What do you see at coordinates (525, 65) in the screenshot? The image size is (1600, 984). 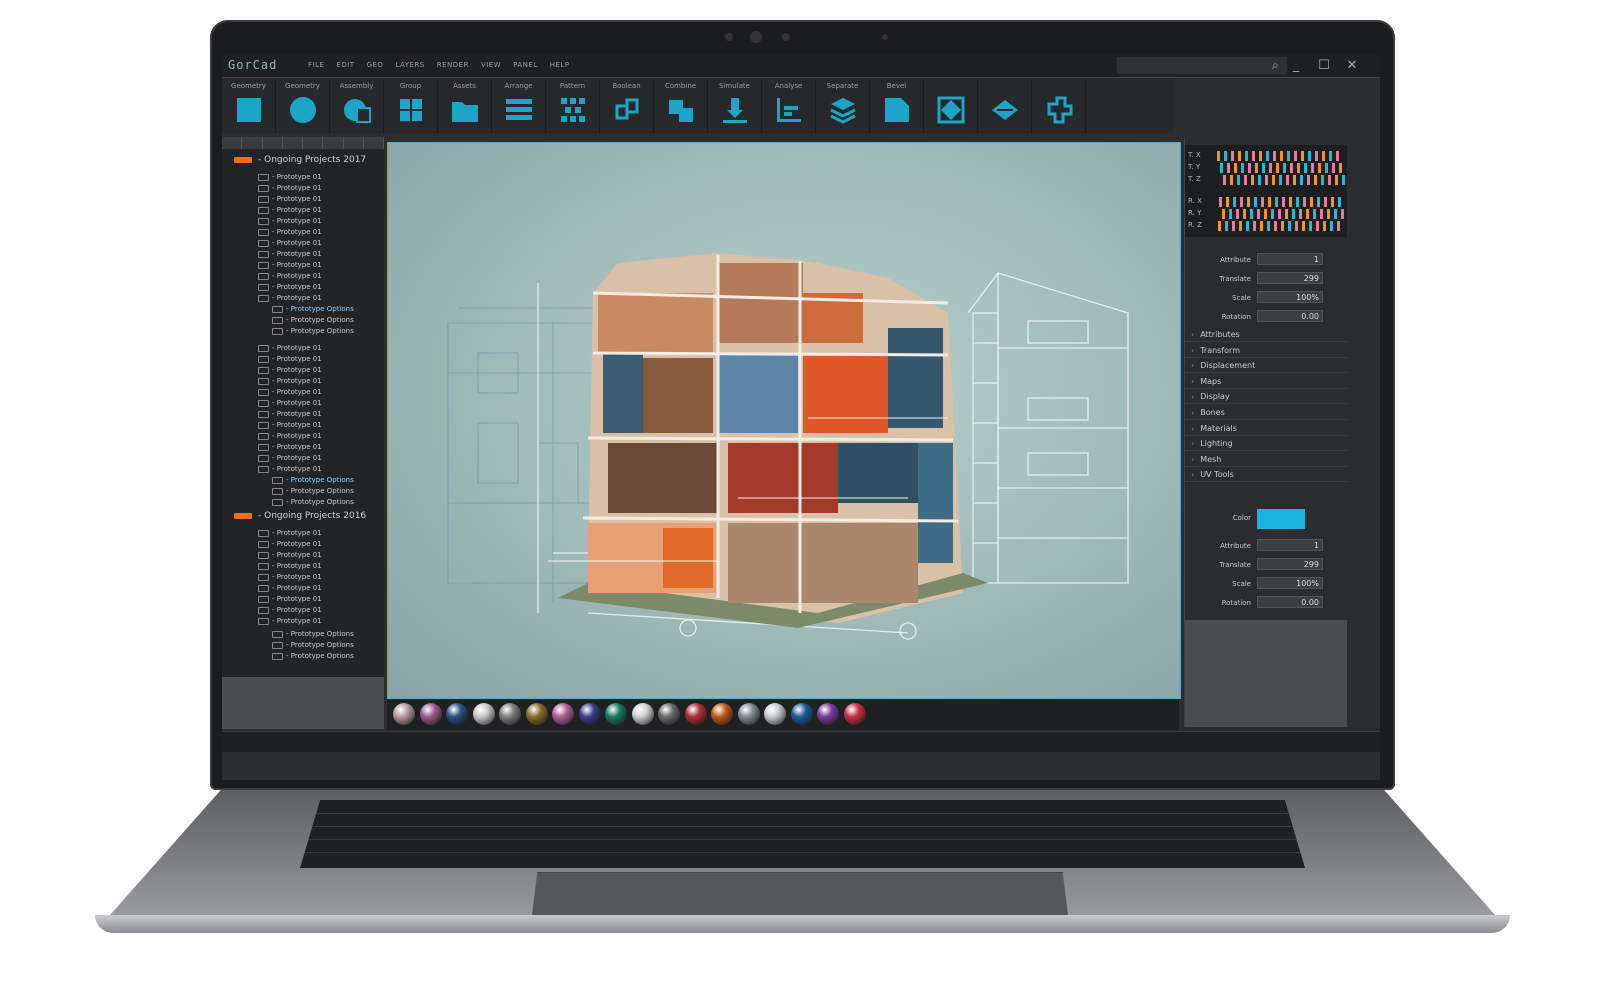 I see `menu-item-panel: PANEL` at bounding box center [525, 65].